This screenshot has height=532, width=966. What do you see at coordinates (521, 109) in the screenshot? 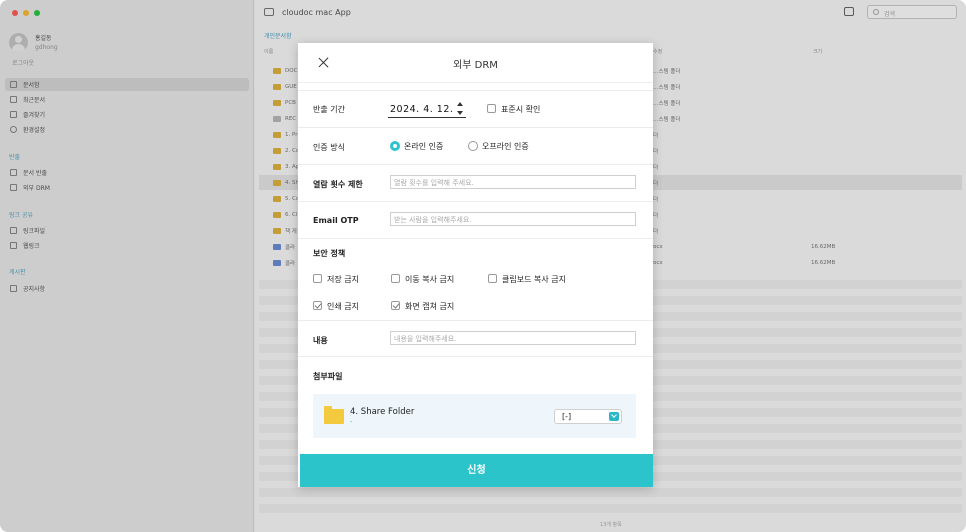
I see `standard-time-label: 표준시 확인` at bounding box center [521, 109].